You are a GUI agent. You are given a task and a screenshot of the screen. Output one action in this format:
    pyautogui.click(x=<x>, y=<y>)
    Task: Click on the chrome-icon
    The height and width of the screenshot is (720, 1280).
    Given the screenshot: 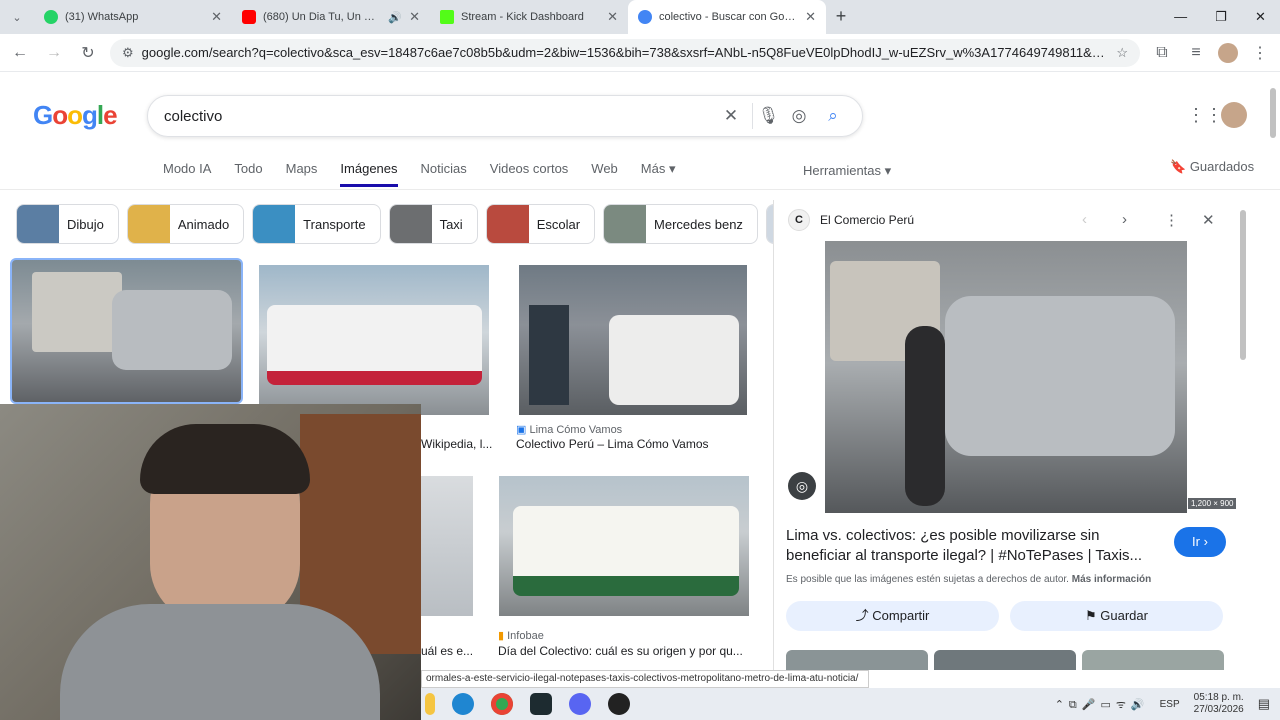 What is the action you would take?
    pyautogui.click(x=502, y=704)
    